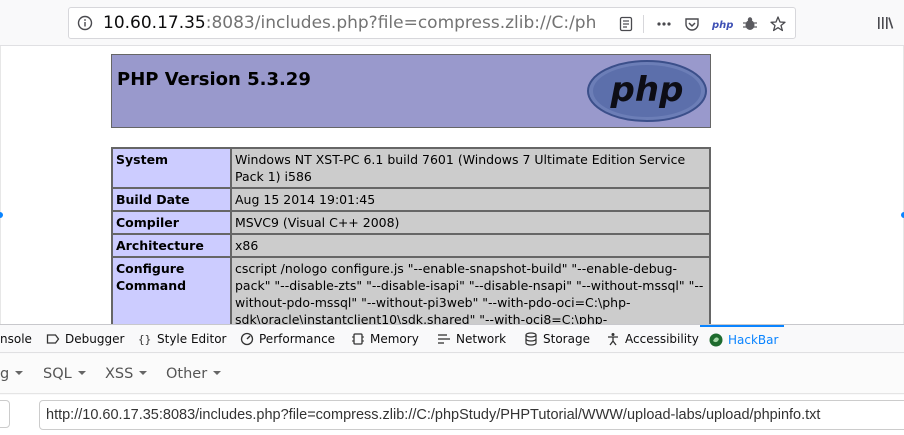 The height and width of the screenshot is (435, 904). I want to click on table-row: Architecture x86, so click(411, 245).